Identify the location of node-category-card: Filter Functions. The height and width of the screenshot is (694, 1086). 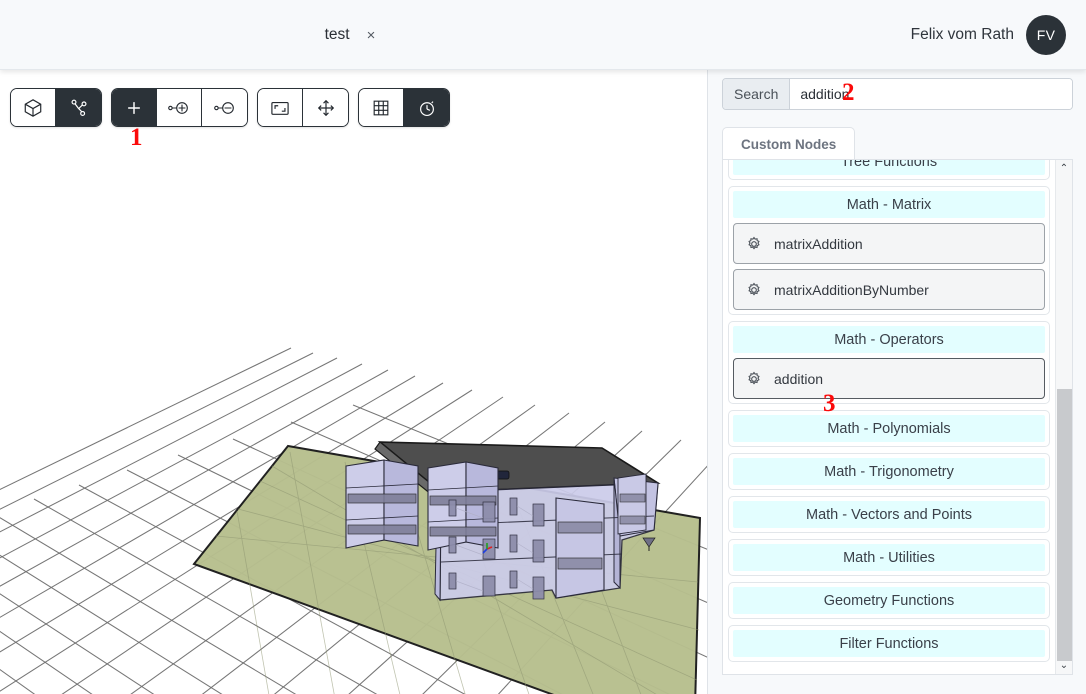
(889, 643).